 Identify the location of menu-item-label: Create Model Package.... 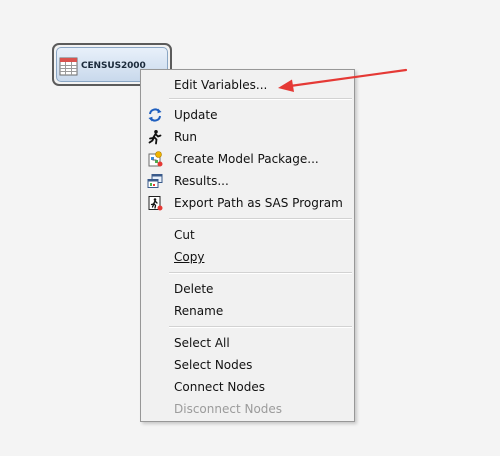
(246, 159).